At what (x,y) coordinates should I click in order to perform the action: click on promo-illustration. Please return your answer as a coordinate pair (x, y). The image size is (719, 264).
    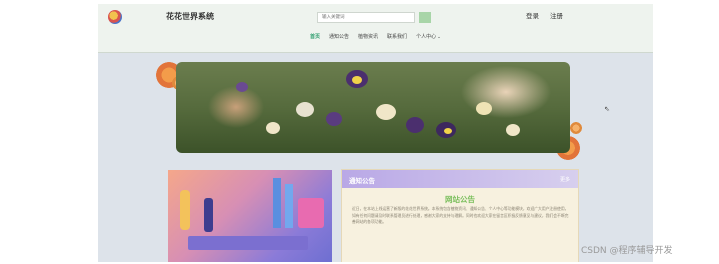
    Looking at the image, I should click on (250, 216).